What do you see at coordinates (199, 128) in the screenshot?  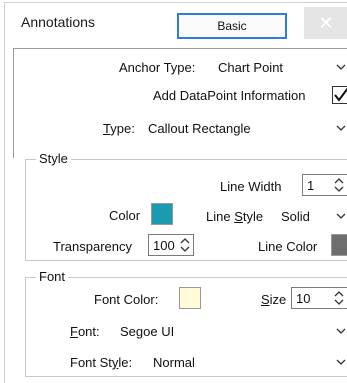 I see `type-value: Callout Rectangle` at bounding box center [199, 128].